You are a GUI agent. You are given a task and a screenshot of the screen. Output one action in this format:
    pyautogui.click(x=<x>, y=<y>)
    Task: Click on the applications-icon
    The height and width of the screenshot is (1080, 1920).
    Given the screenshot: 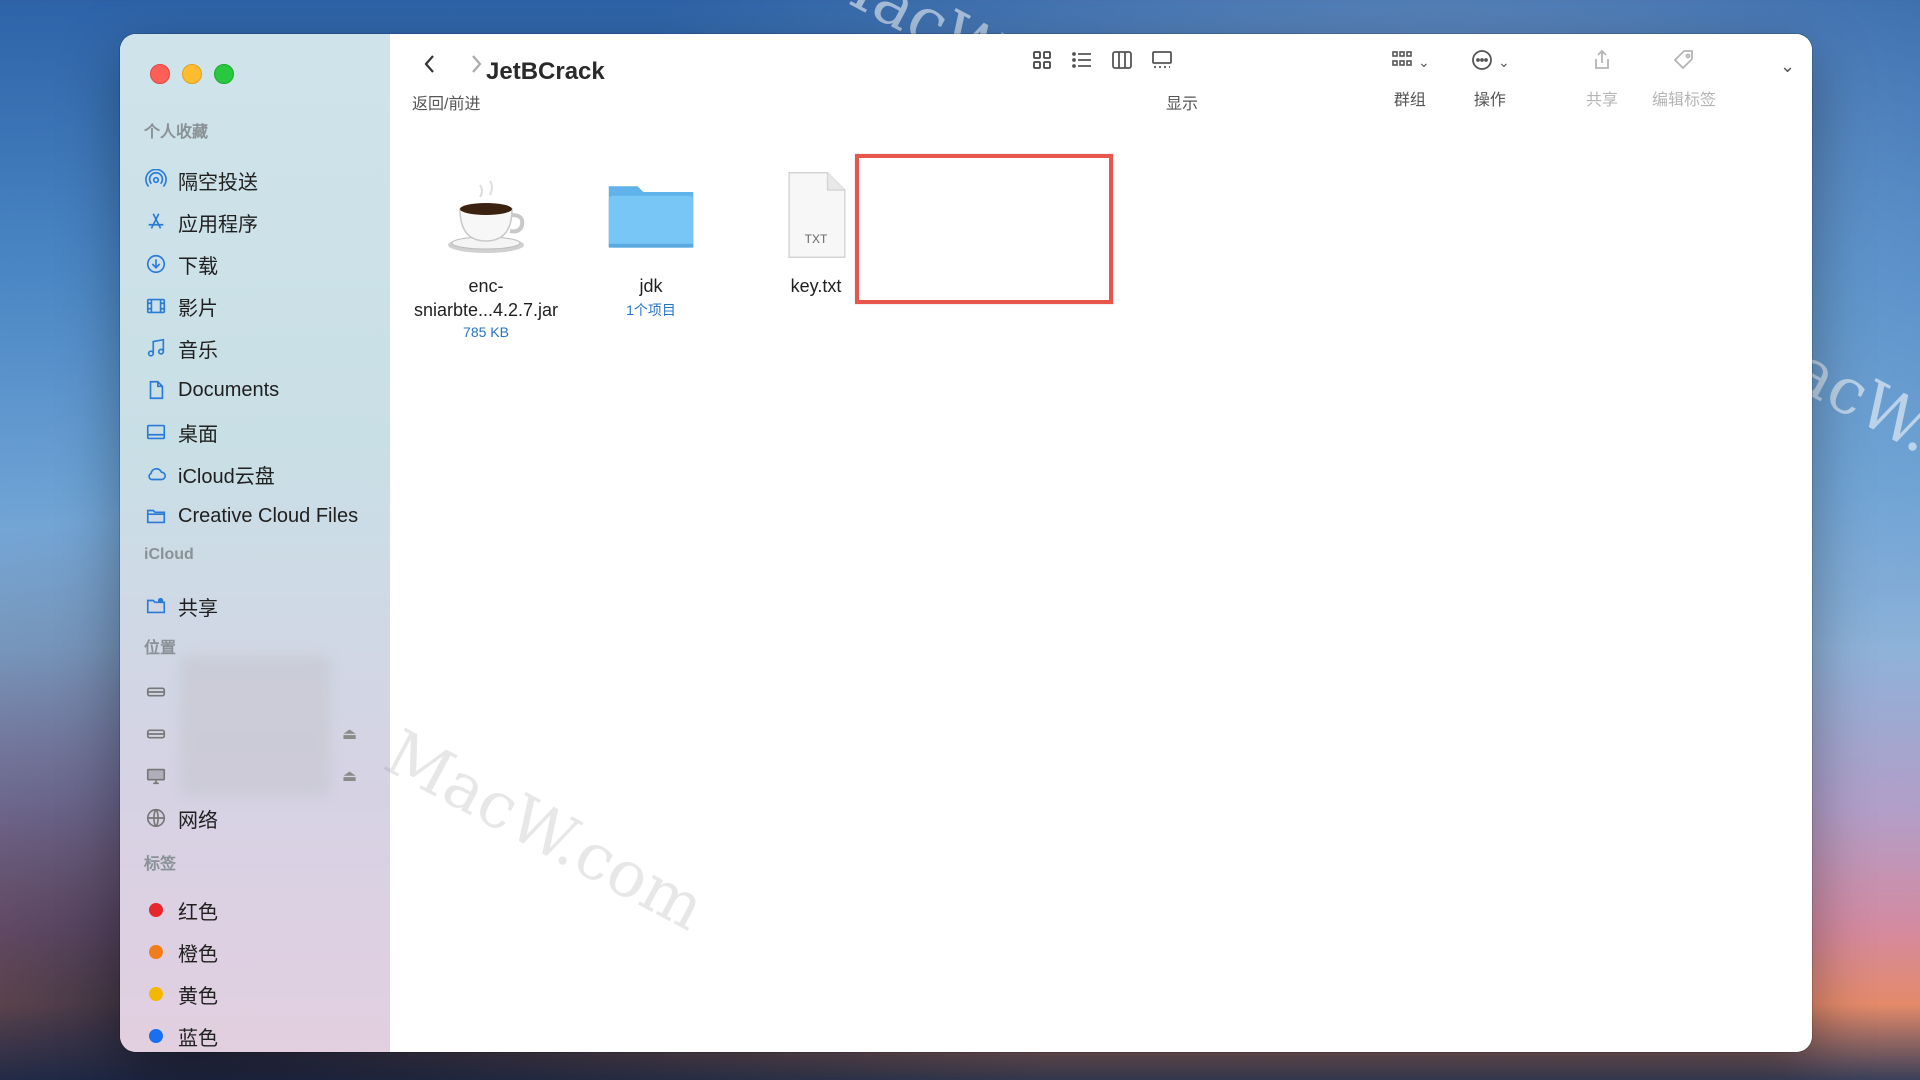 What is the action you would take?
    pyautogui.click(x=156, y=222)
    